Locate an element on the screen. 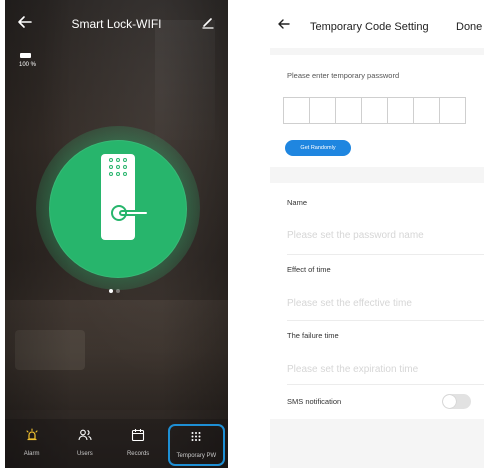 The image size is (484, 468). toggle-knob is located at coordinates (449, 401).